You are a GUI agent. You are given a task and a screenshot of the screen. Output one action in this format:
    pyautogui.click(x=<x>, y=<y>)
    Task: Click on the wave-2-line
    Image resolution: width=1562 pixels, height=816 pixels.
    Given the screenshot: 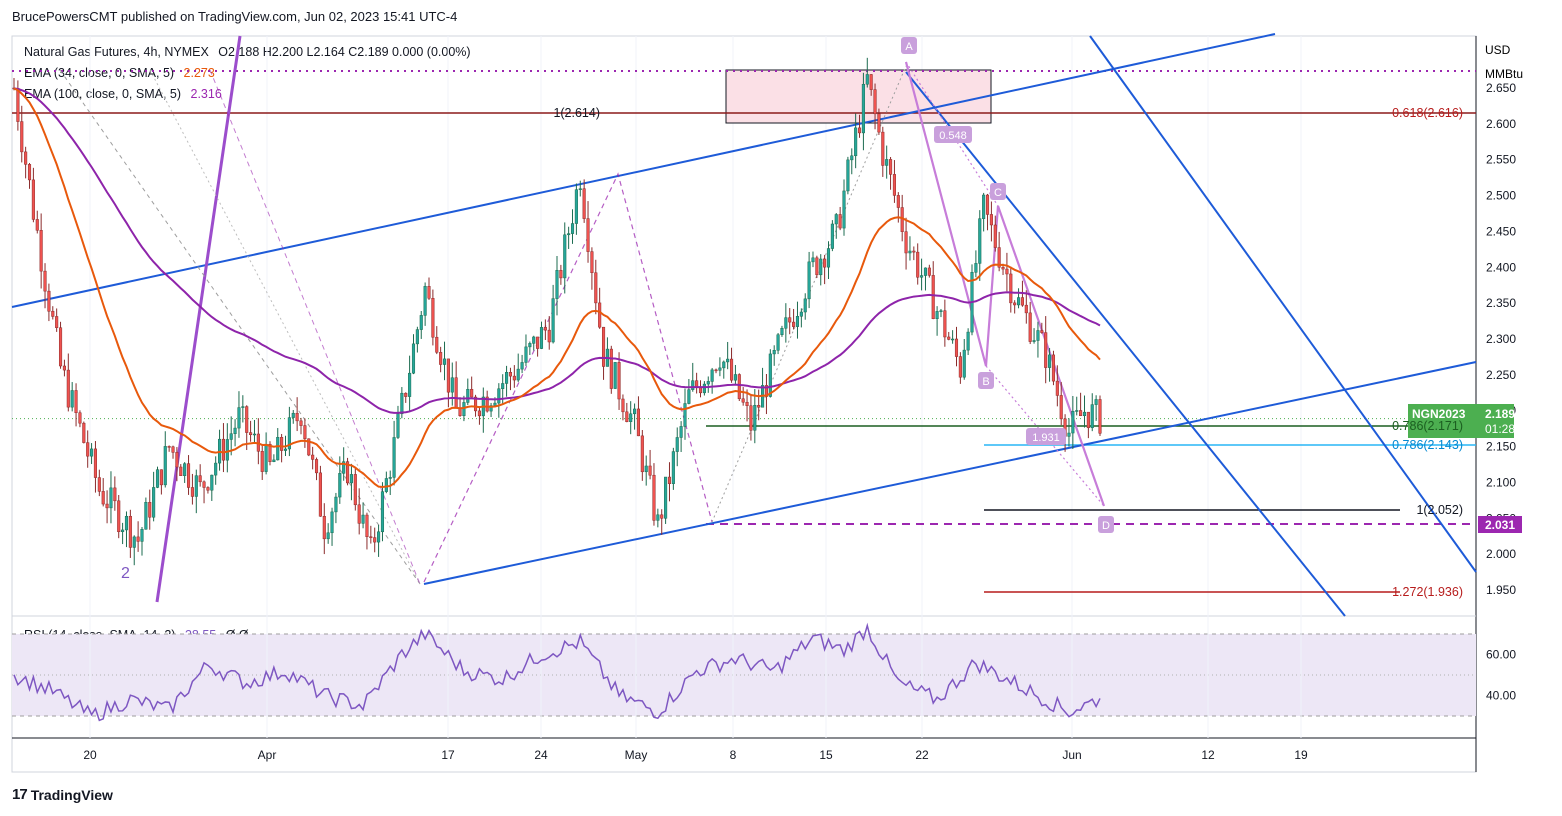 What is the action you would take?
    pyautogui.click(x=198, y=319)
    